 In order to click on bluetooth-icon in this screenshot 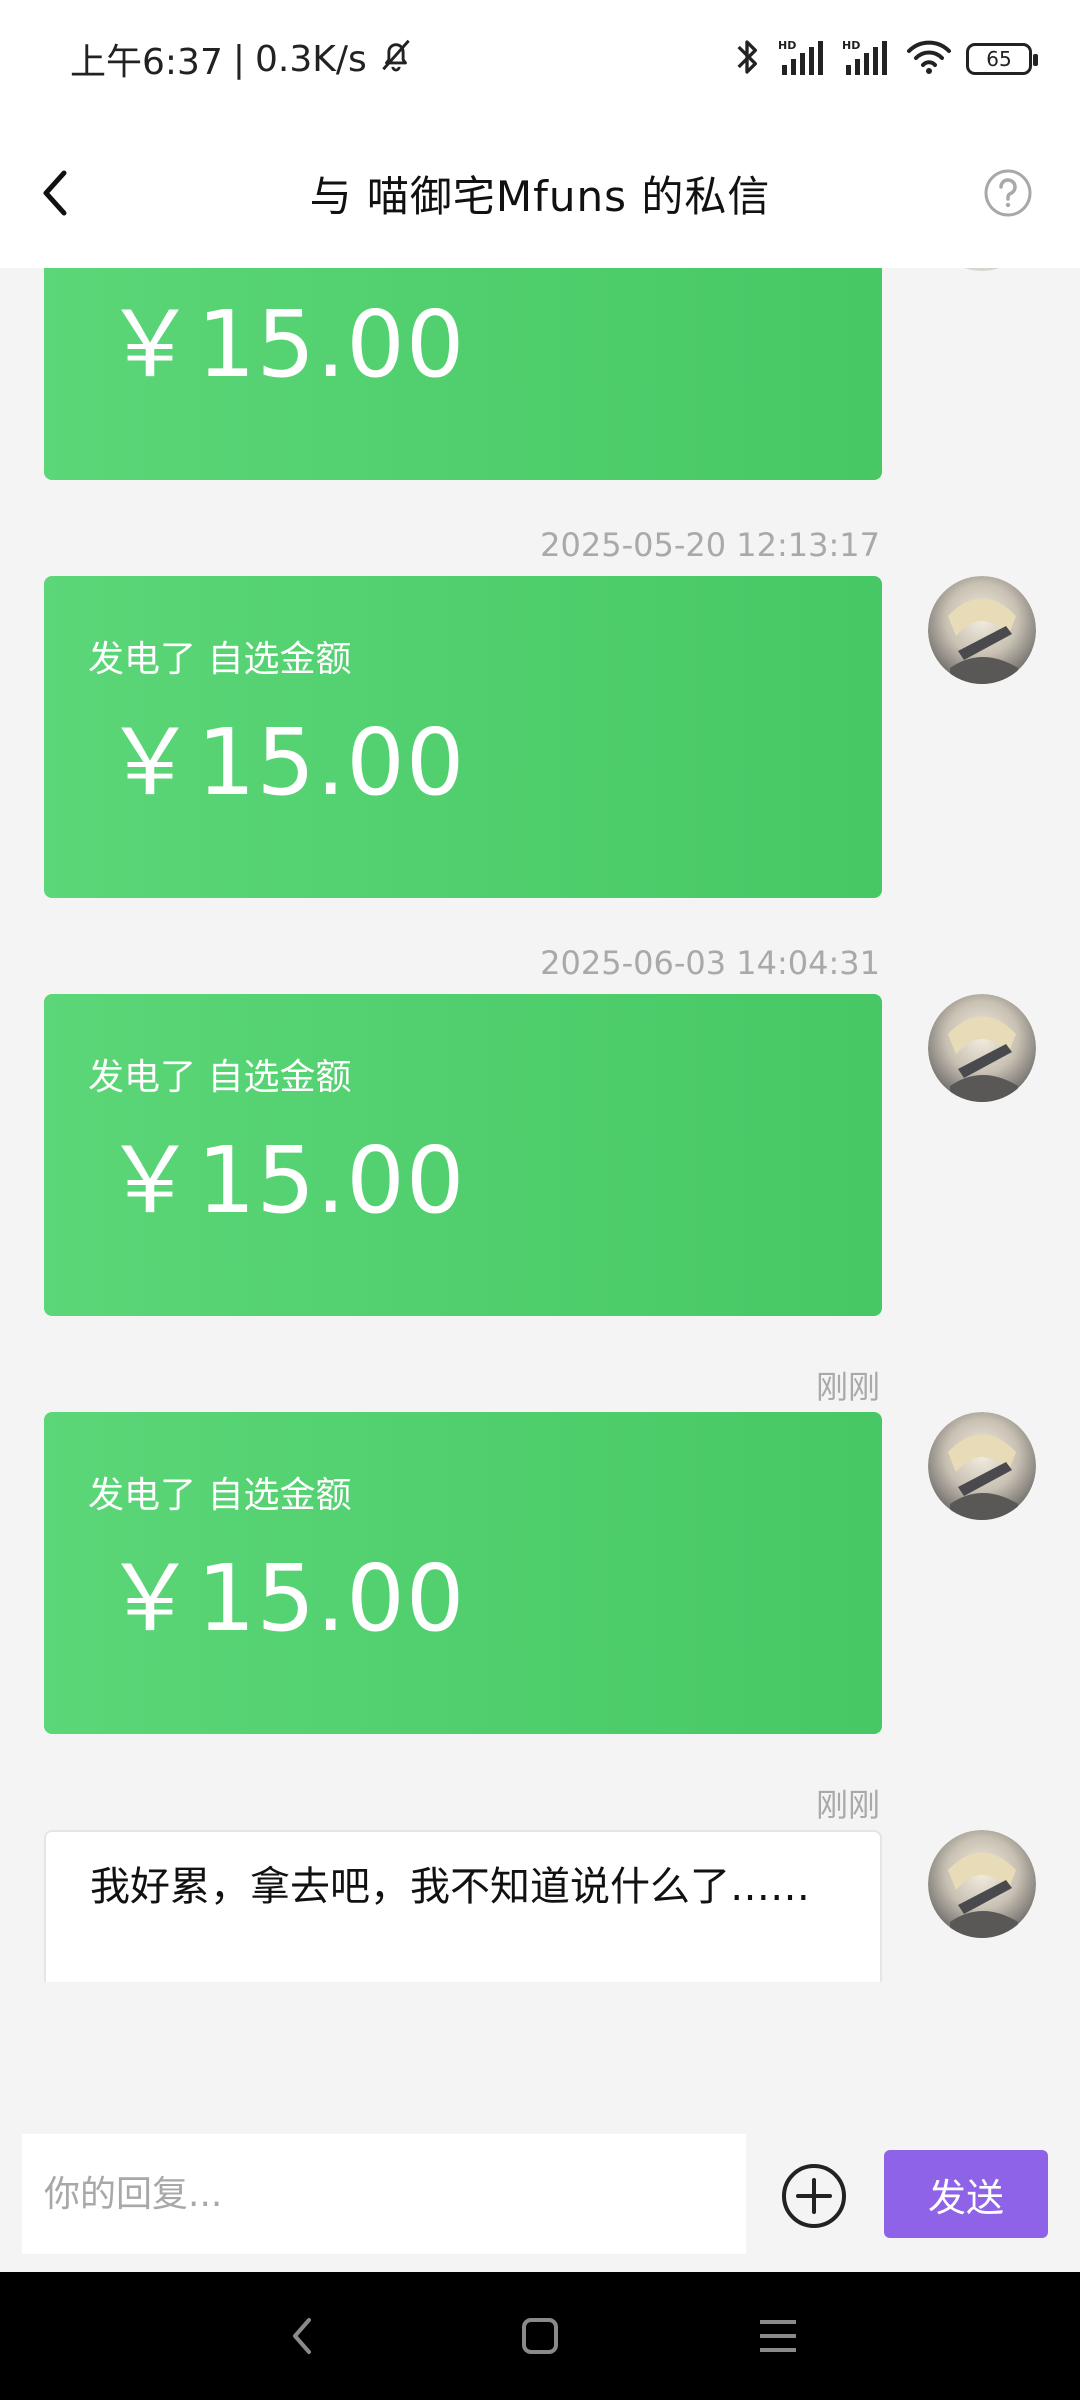, I will do `click(747, 59)`.